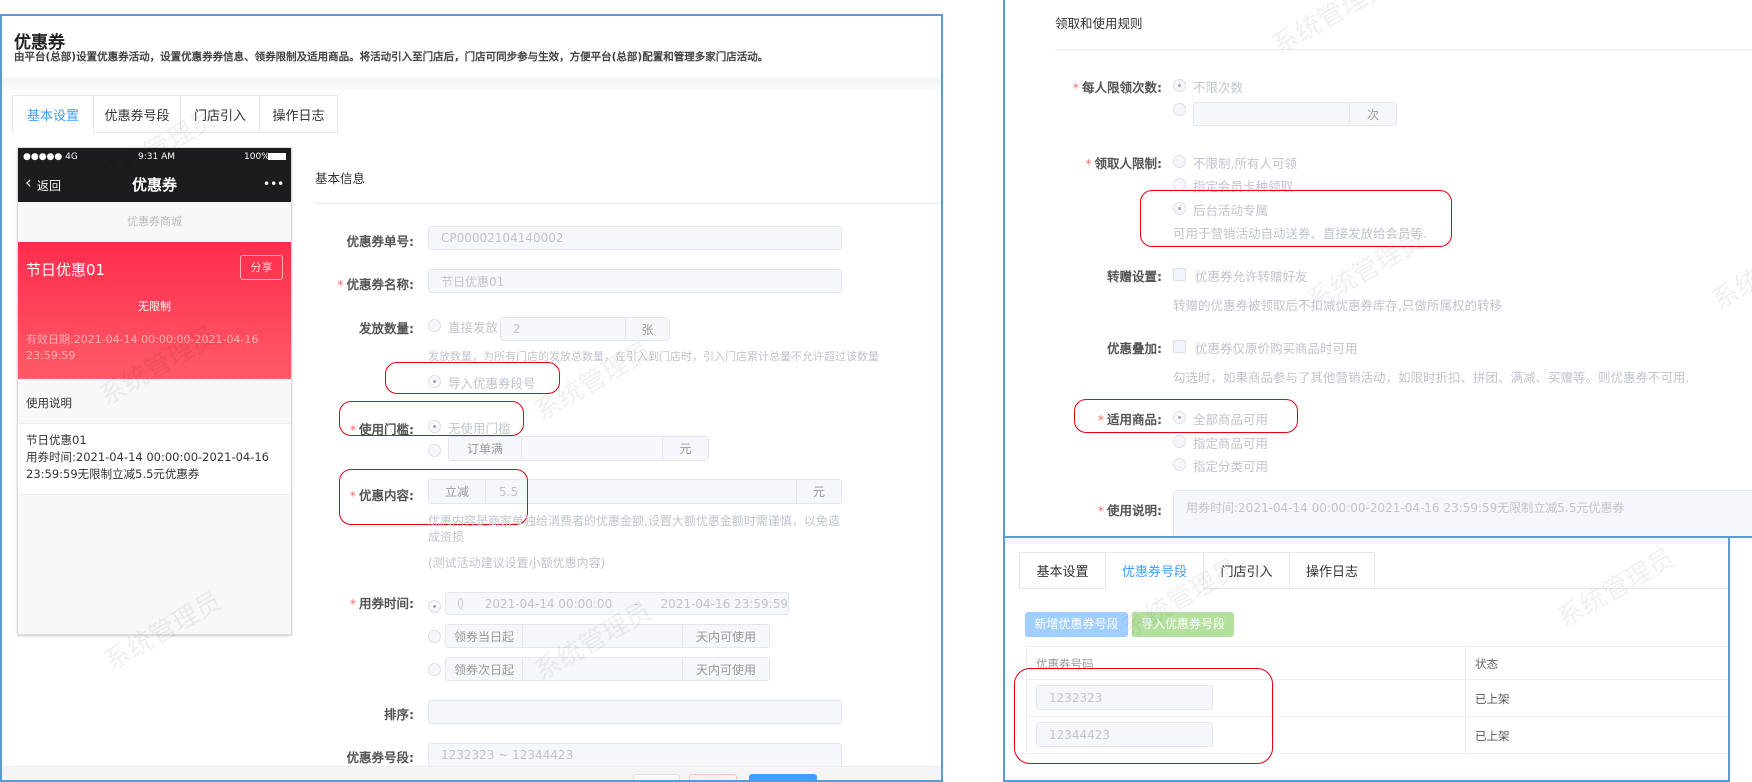  I want to click on radio-direct-issue-label: 直接发放, so click(473, 327).